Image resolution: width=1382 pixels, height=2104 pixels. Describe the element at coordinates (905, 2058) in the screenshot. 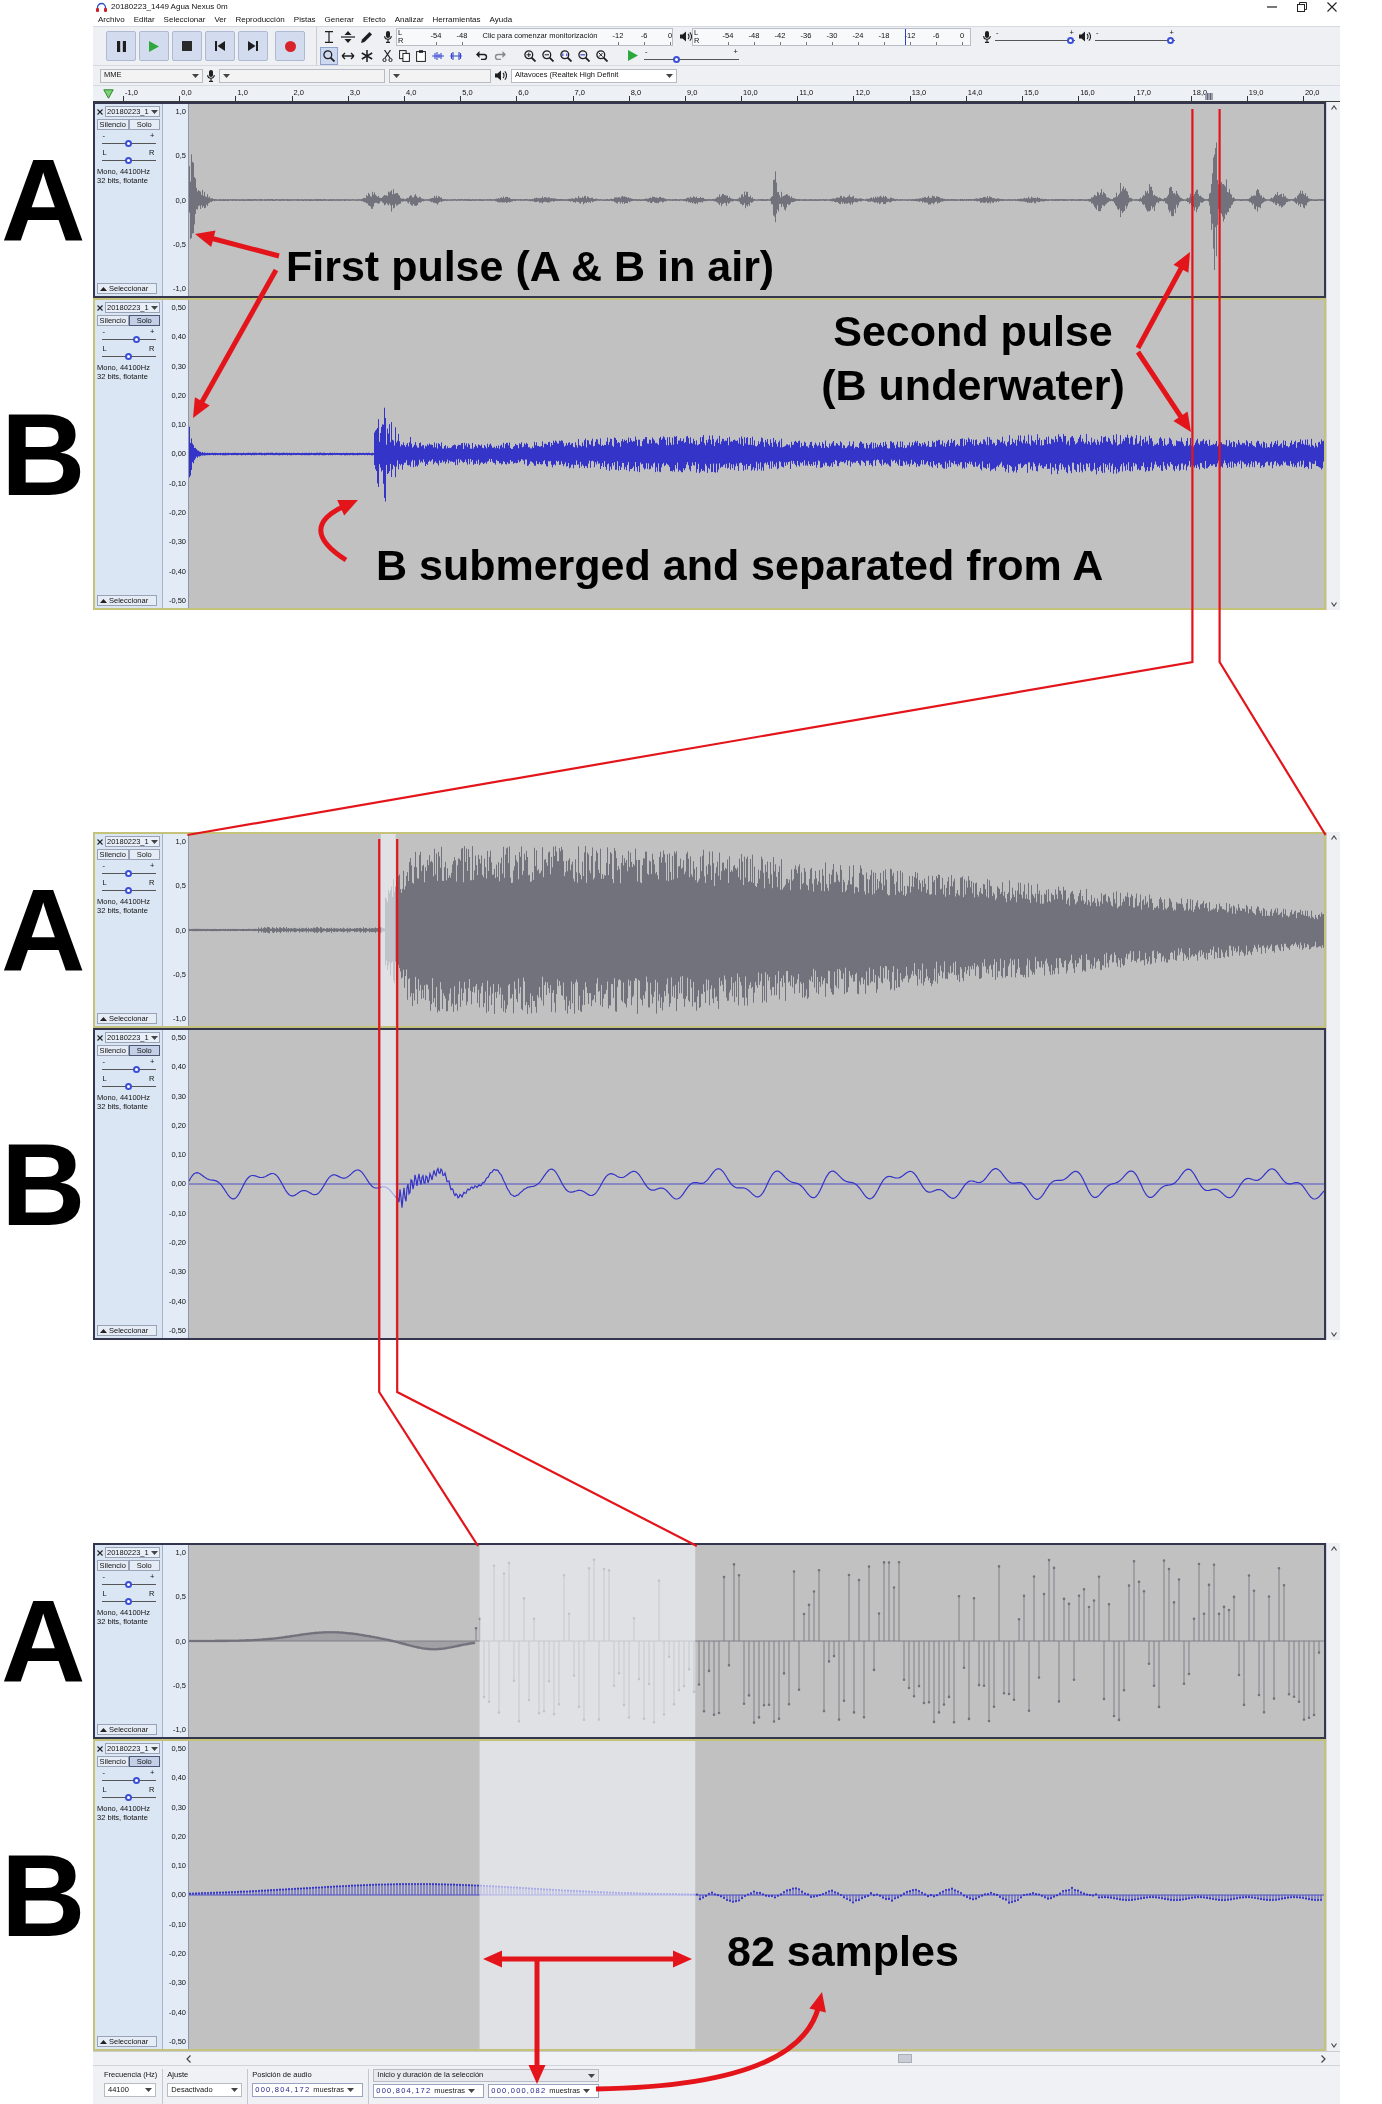

I see `scrollbar-thumb` at that location.